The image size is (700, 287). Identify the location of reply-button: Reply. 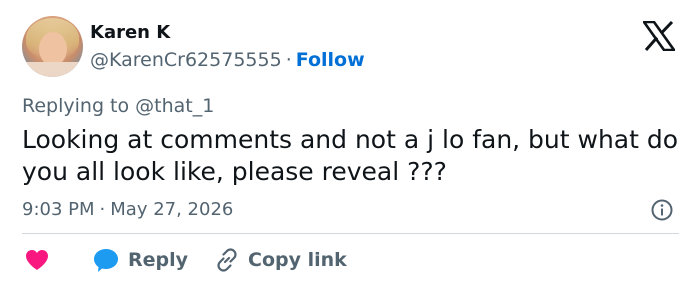
(140, 260).